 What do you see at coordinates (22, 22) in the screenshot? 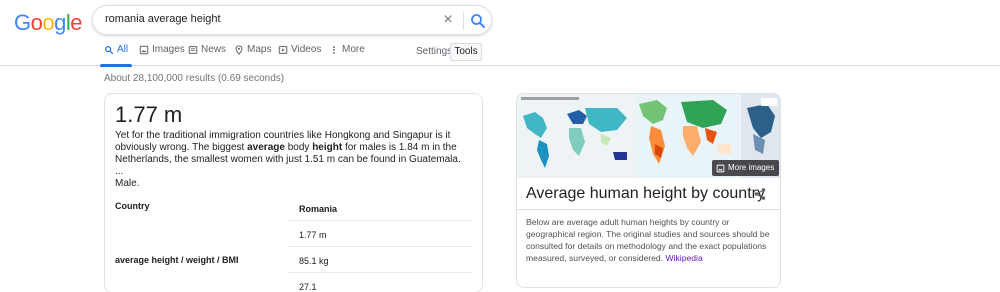
I see `logo-letter: G` at bounding box center [22, 22].